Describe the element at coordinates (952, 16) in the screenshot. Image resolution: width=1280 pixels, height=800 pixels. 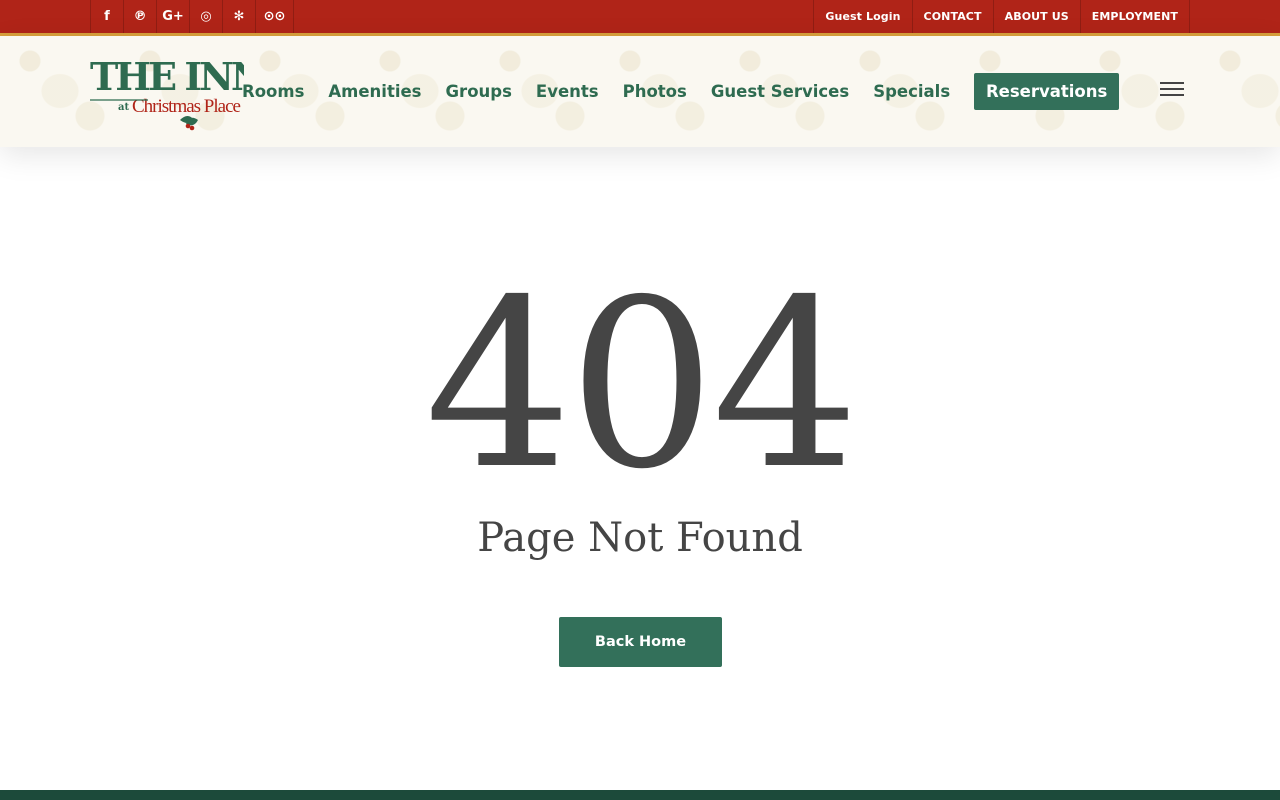
I see `contact-link: CONTACT` at that location.